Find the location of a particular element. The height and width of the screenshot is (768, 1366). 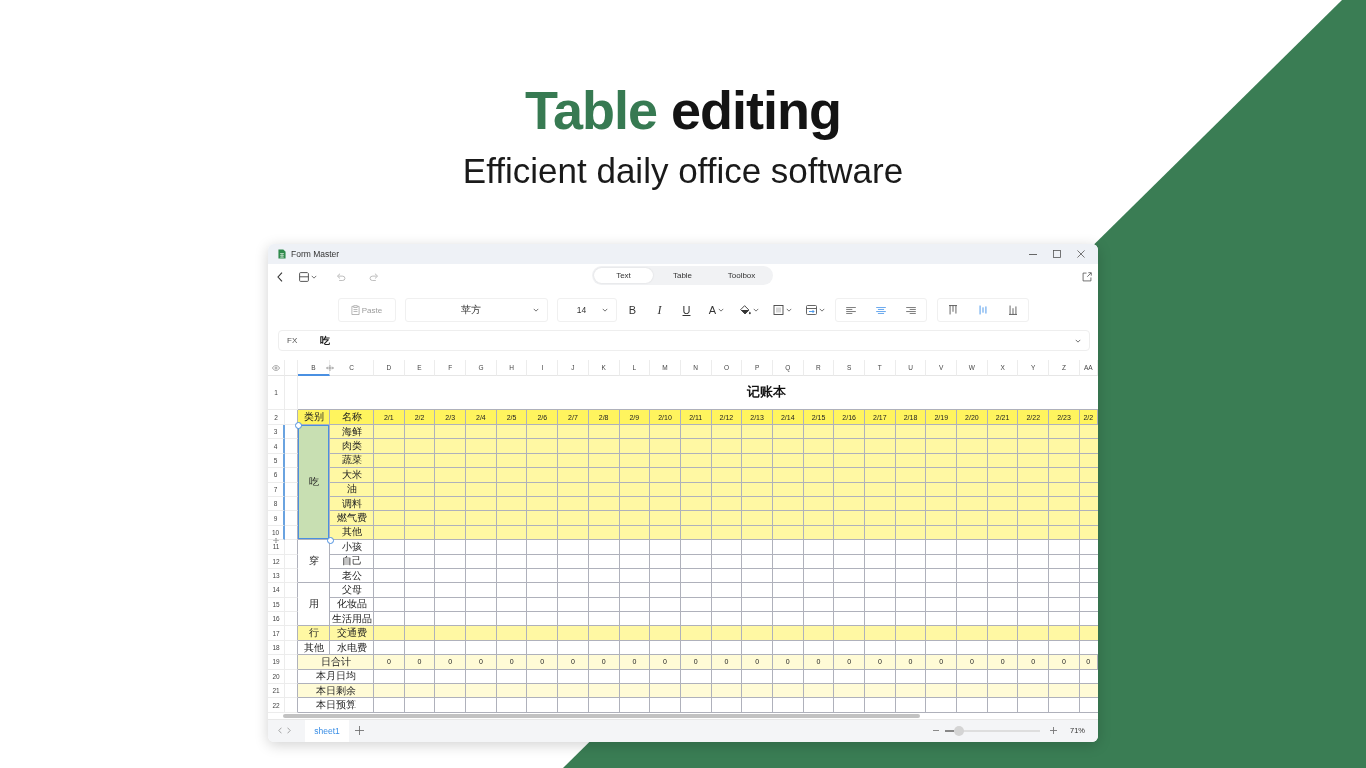

table-header-cell: 名称 is located at coordinates (352, 417).